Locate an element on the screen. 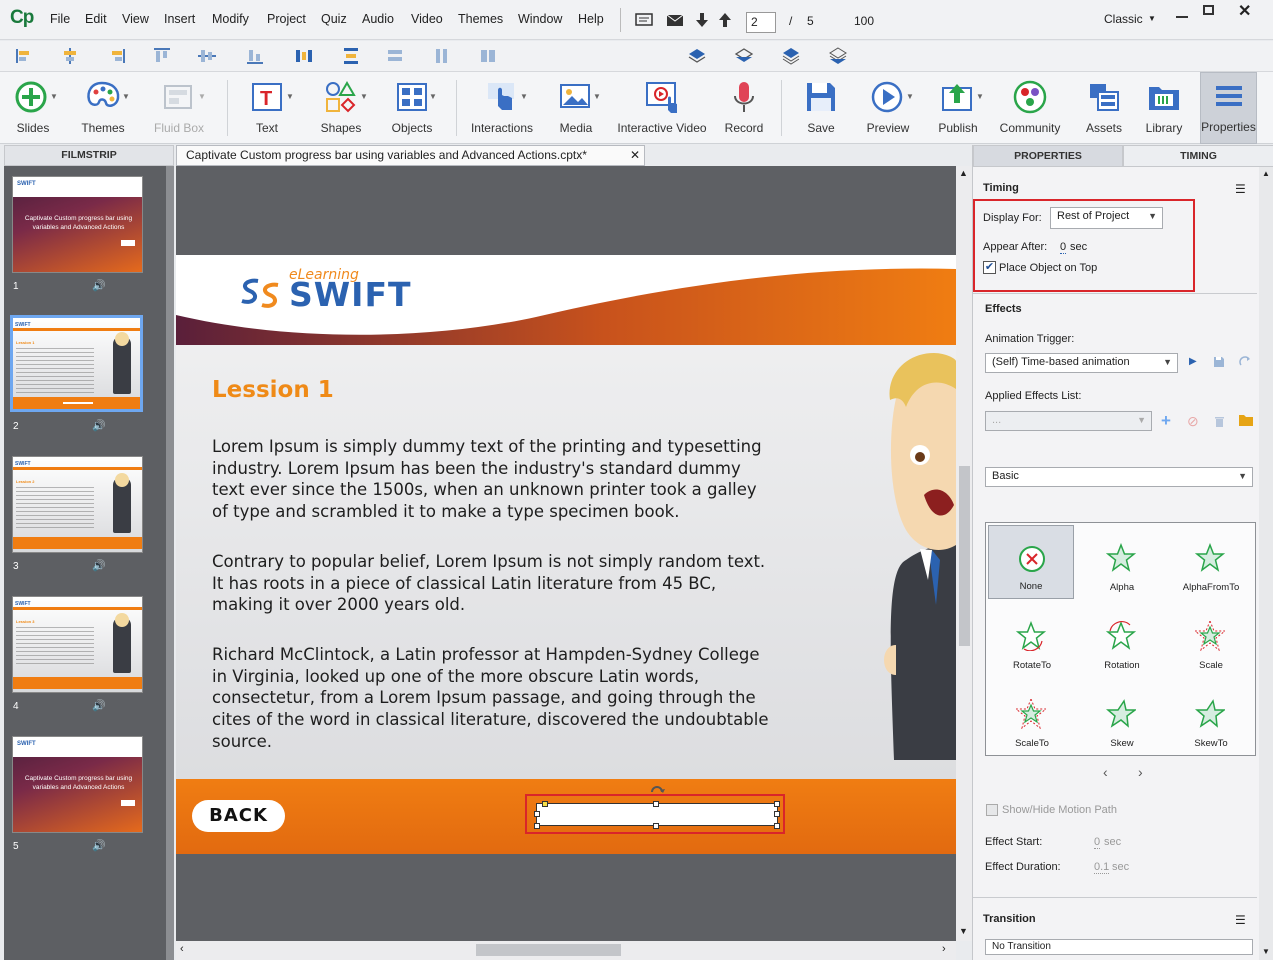  tab-properties: PROPERTIES is located at coordinates (1048, 156).